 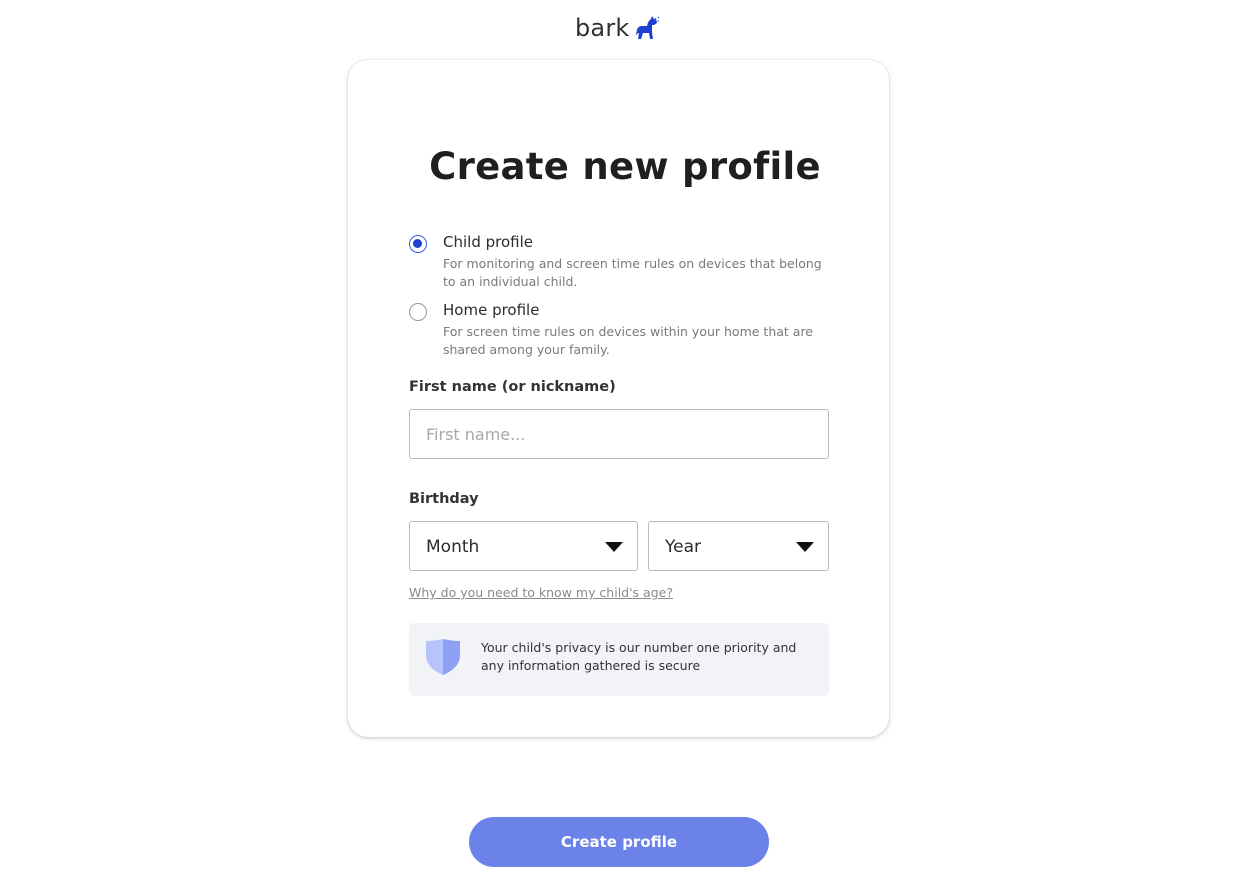 What do you see at coordinates (523, 546) in the screenshot?
I see `month-select: Month` at bounding box center [523, 546].